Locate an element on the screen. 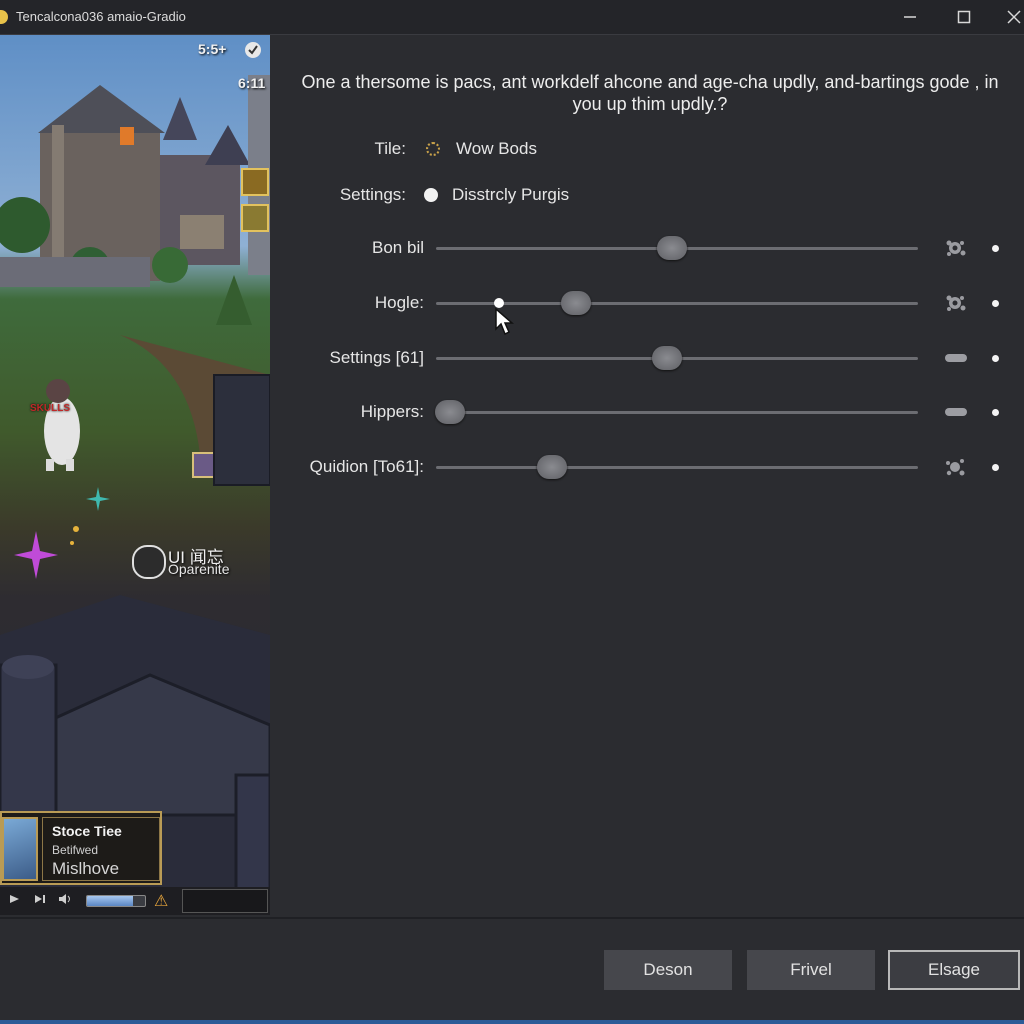  maximize-icon is located at coordinates (964, 17).